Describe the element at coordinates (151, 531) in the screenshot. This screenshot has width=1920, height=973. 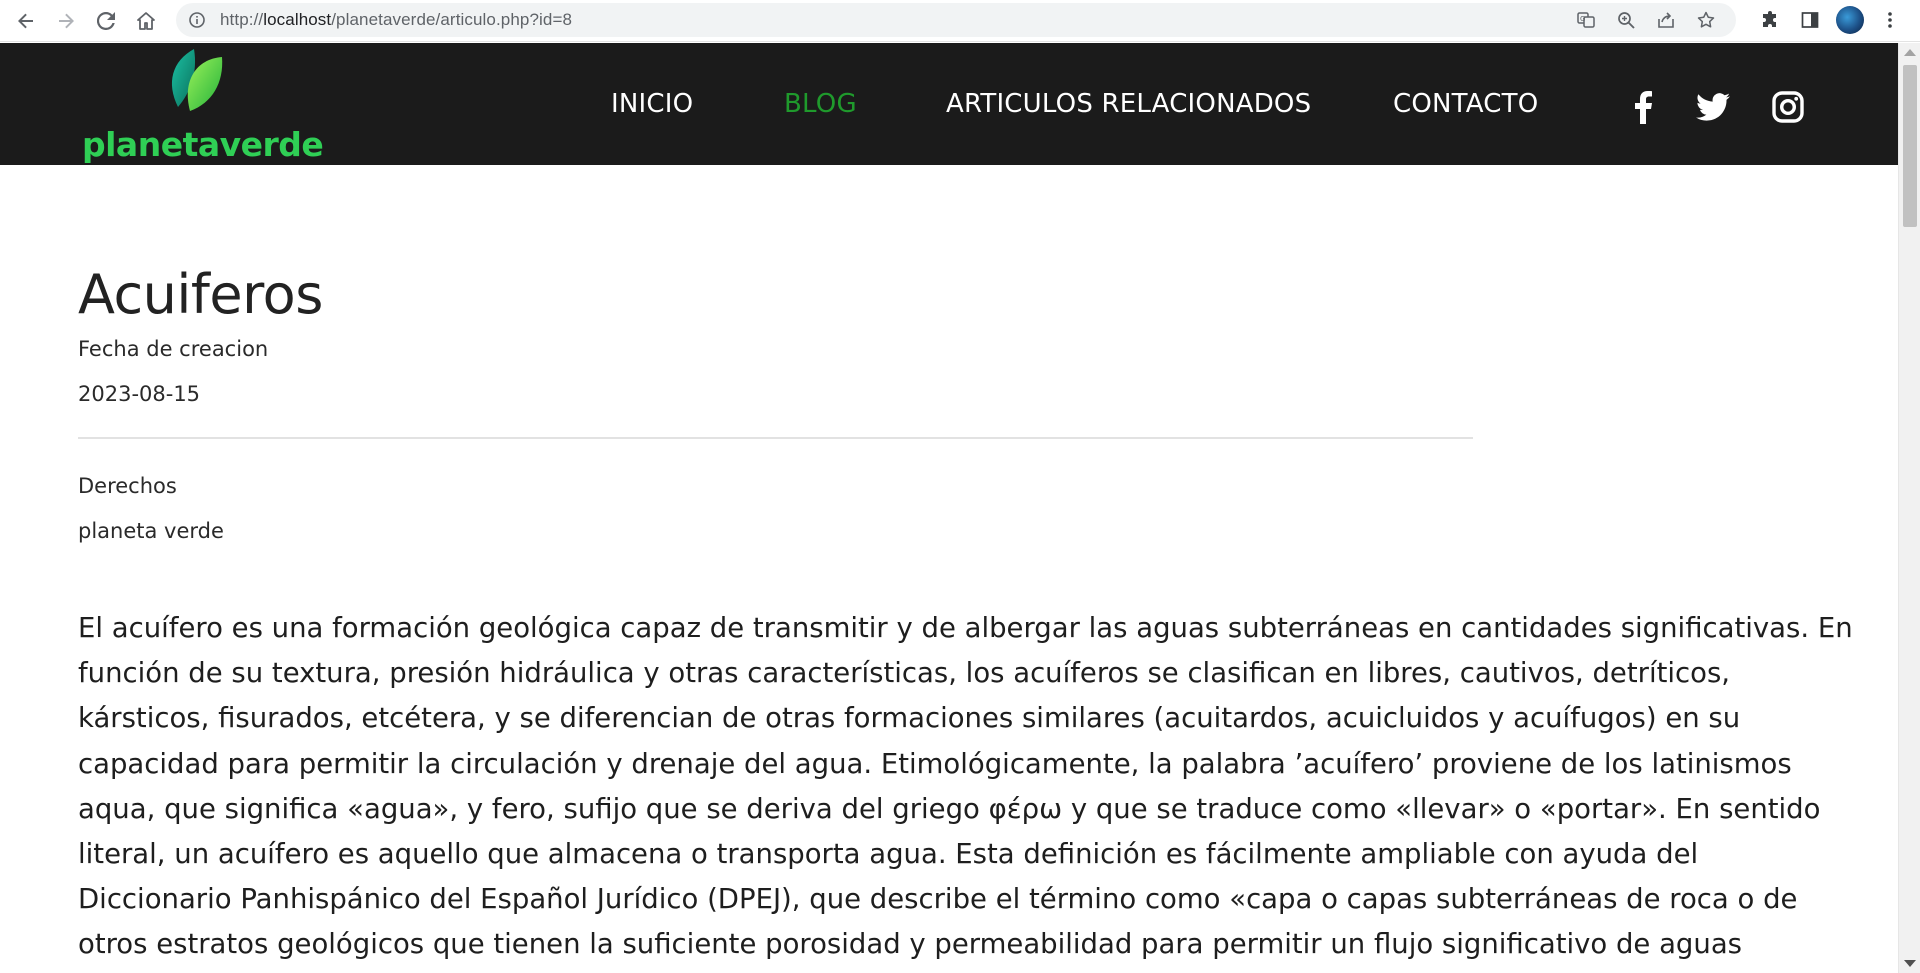
I see `rights-value: planeta verde` at that location.